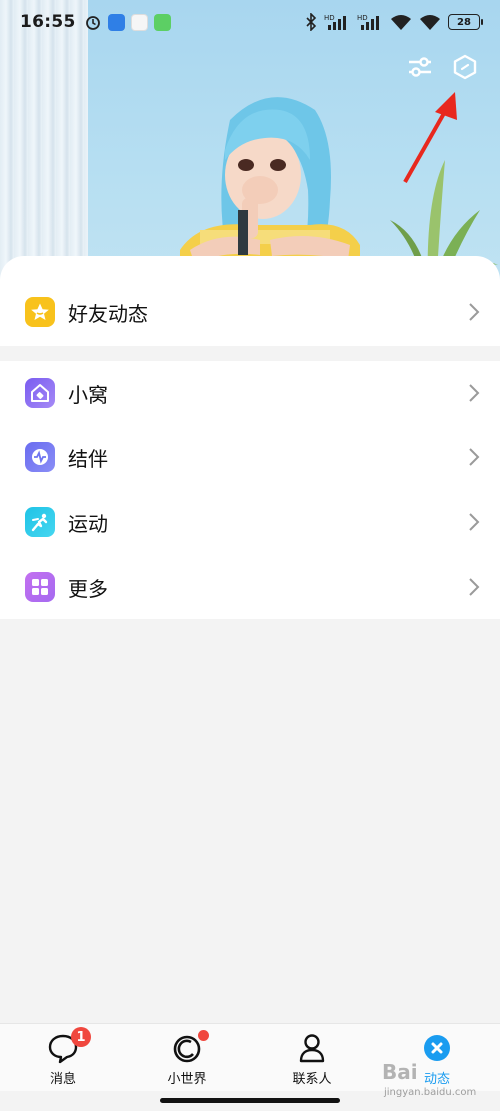 The height and width of the screenshot is (1111, 500). What do you see at coordinates (250, 522) in the screenshot?
I see `menu-row-sports: 运动` at bounding box center [250, 522].